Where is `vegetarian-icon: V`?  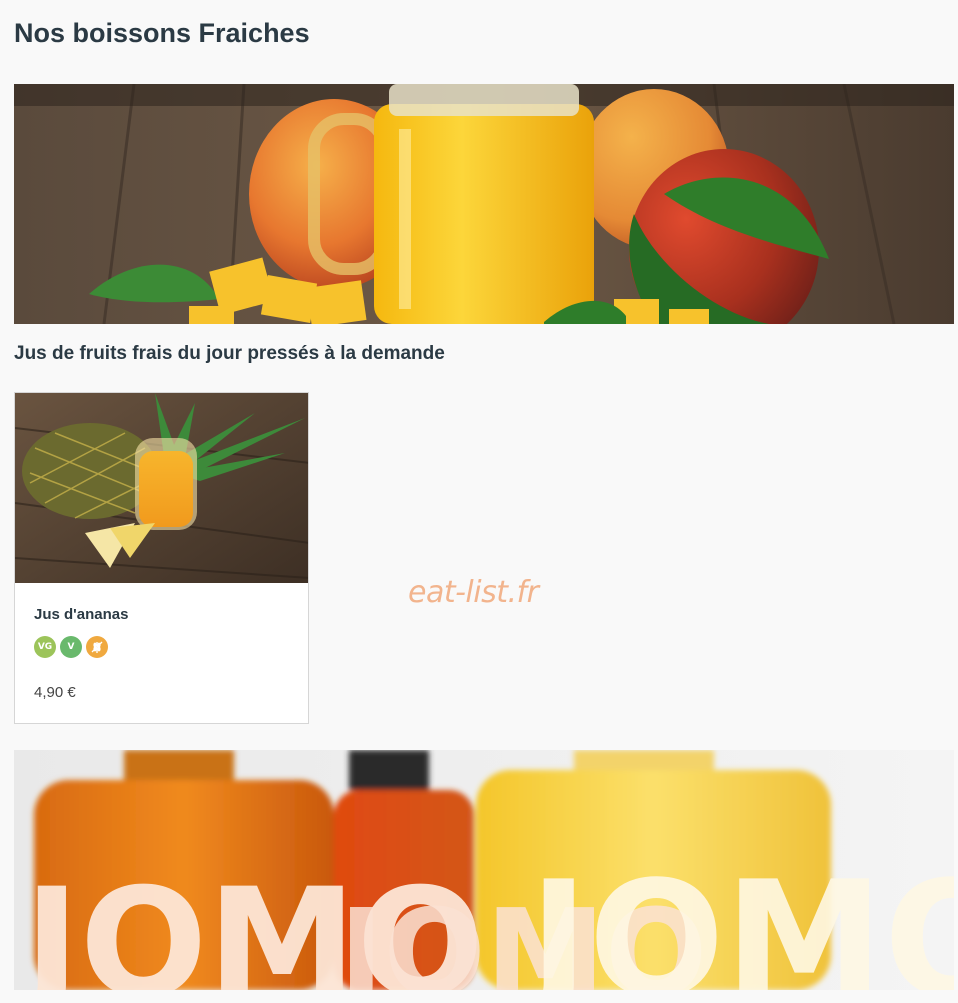
vegetarian-icon: V is located at coordinates (71, 647).